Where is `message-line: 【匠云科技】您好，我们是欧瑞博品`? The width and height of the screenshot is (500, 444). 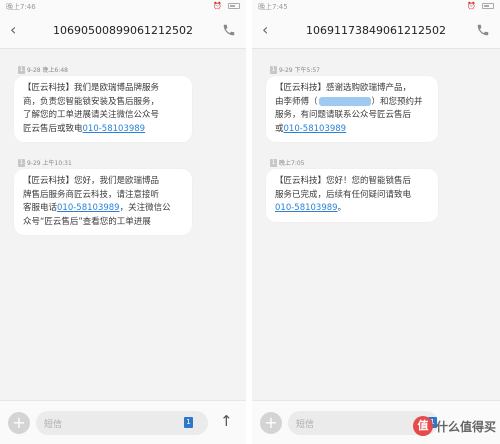 message-line: 【匠云科技】您好，我们是欧瑞博品 is located at coordinates (91, 181).